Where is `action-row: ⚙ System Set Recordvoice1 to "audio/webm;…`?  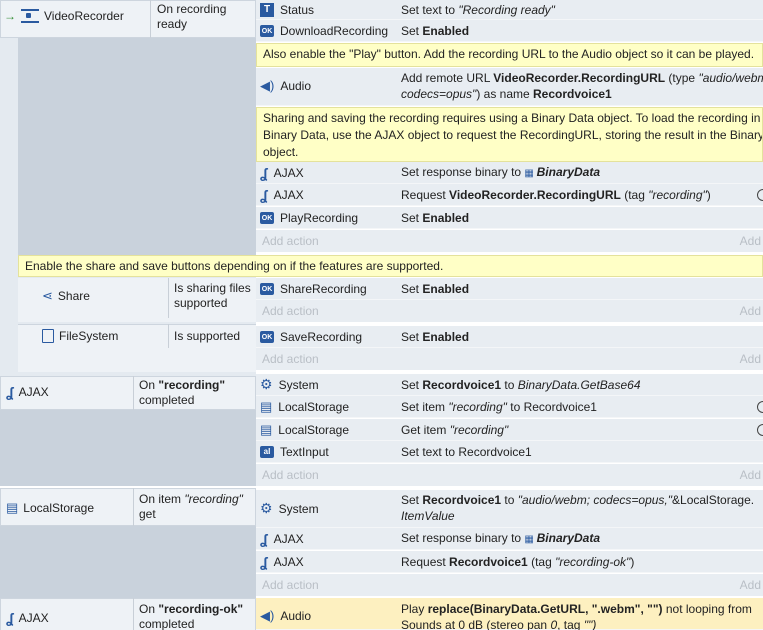
action-row: ⚙ System Set Recordvoice1 to "audio/webm;… is located at coordinates (509, 509).